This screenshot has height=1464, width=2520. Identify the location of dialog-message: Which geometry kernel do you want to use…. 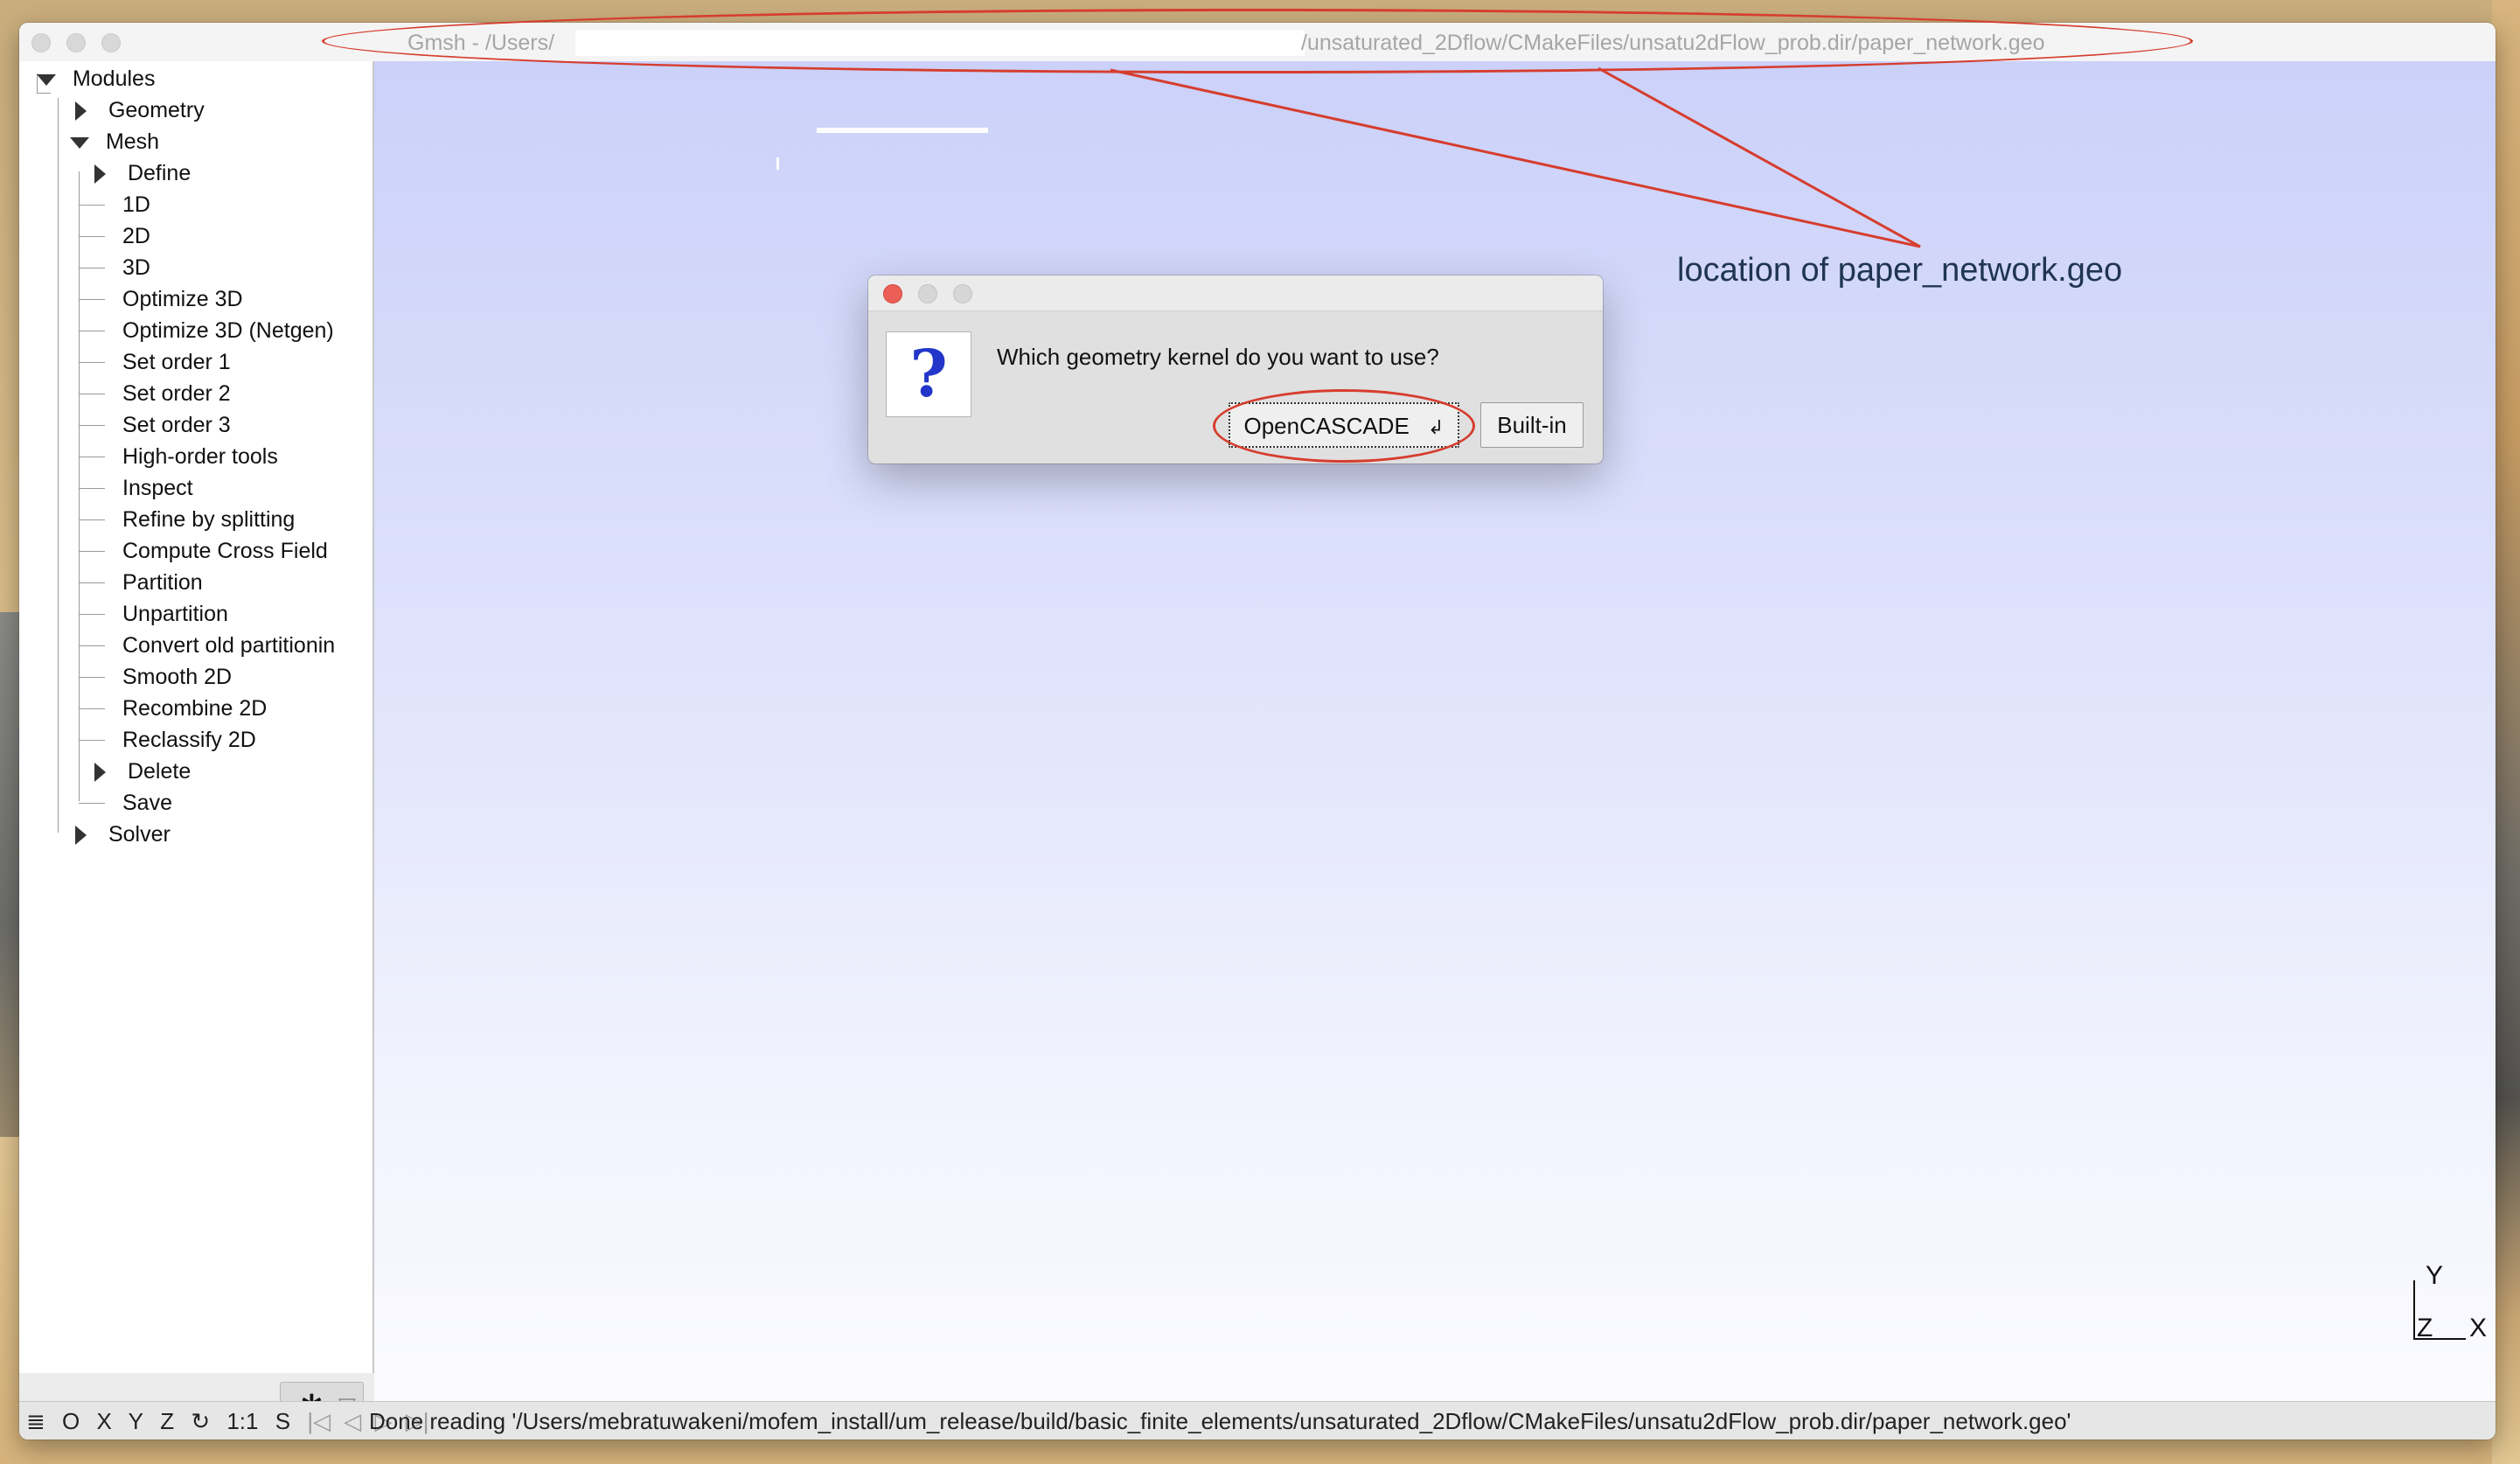
(1218, 357).